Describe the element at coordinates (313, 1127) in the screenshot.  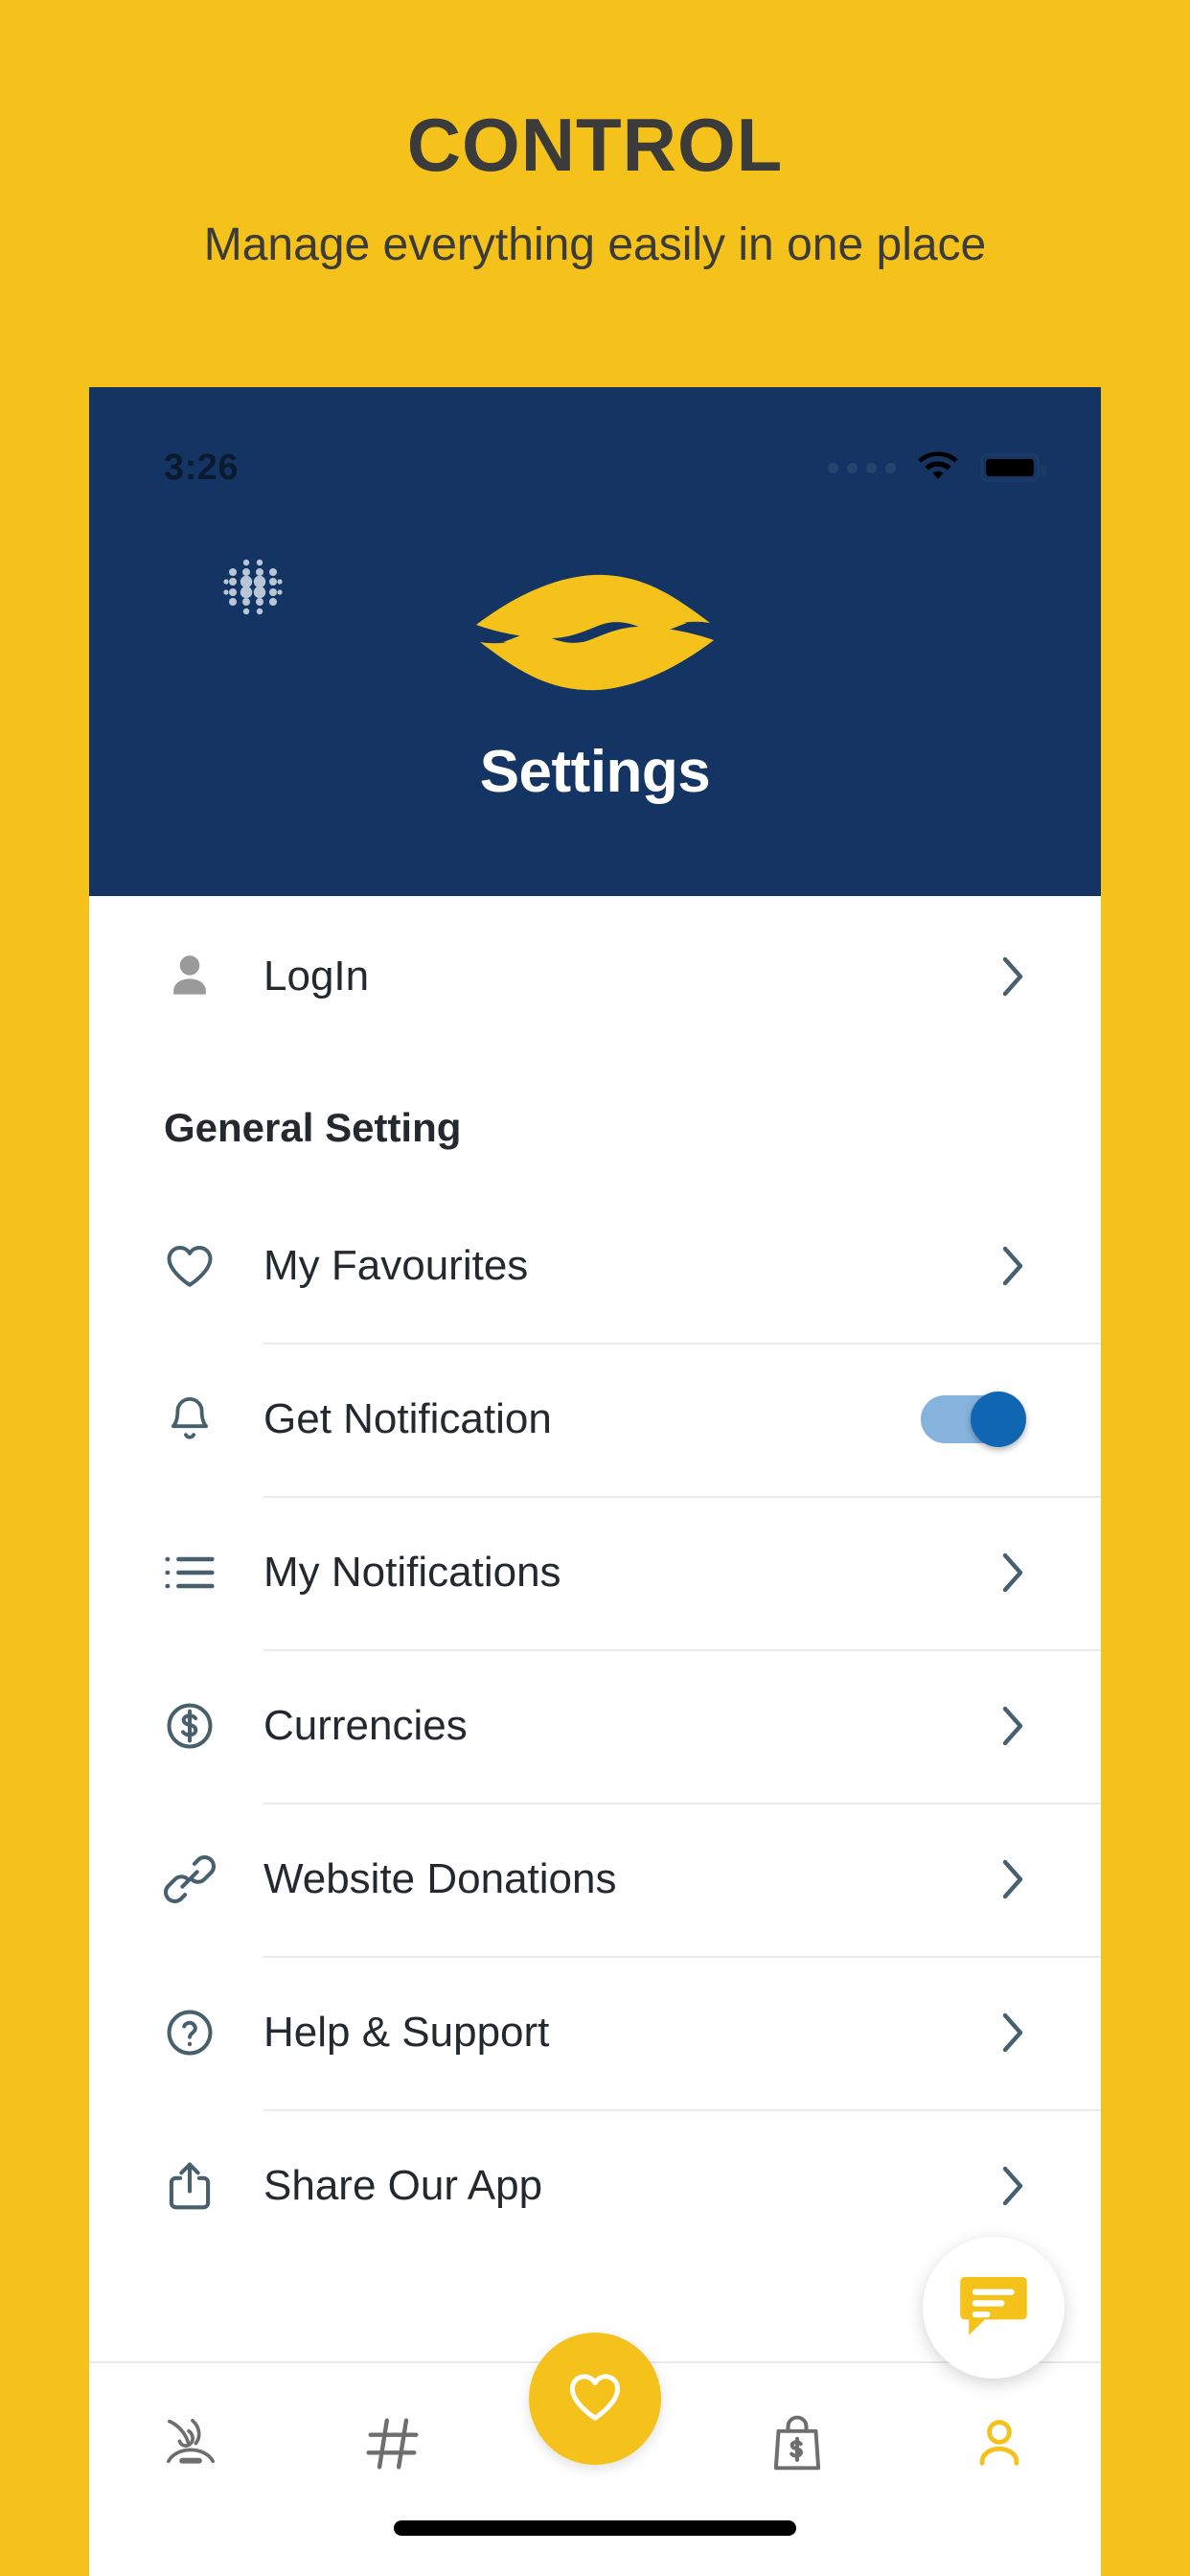
I see `section-title-general-setting: General Setting` at that location.